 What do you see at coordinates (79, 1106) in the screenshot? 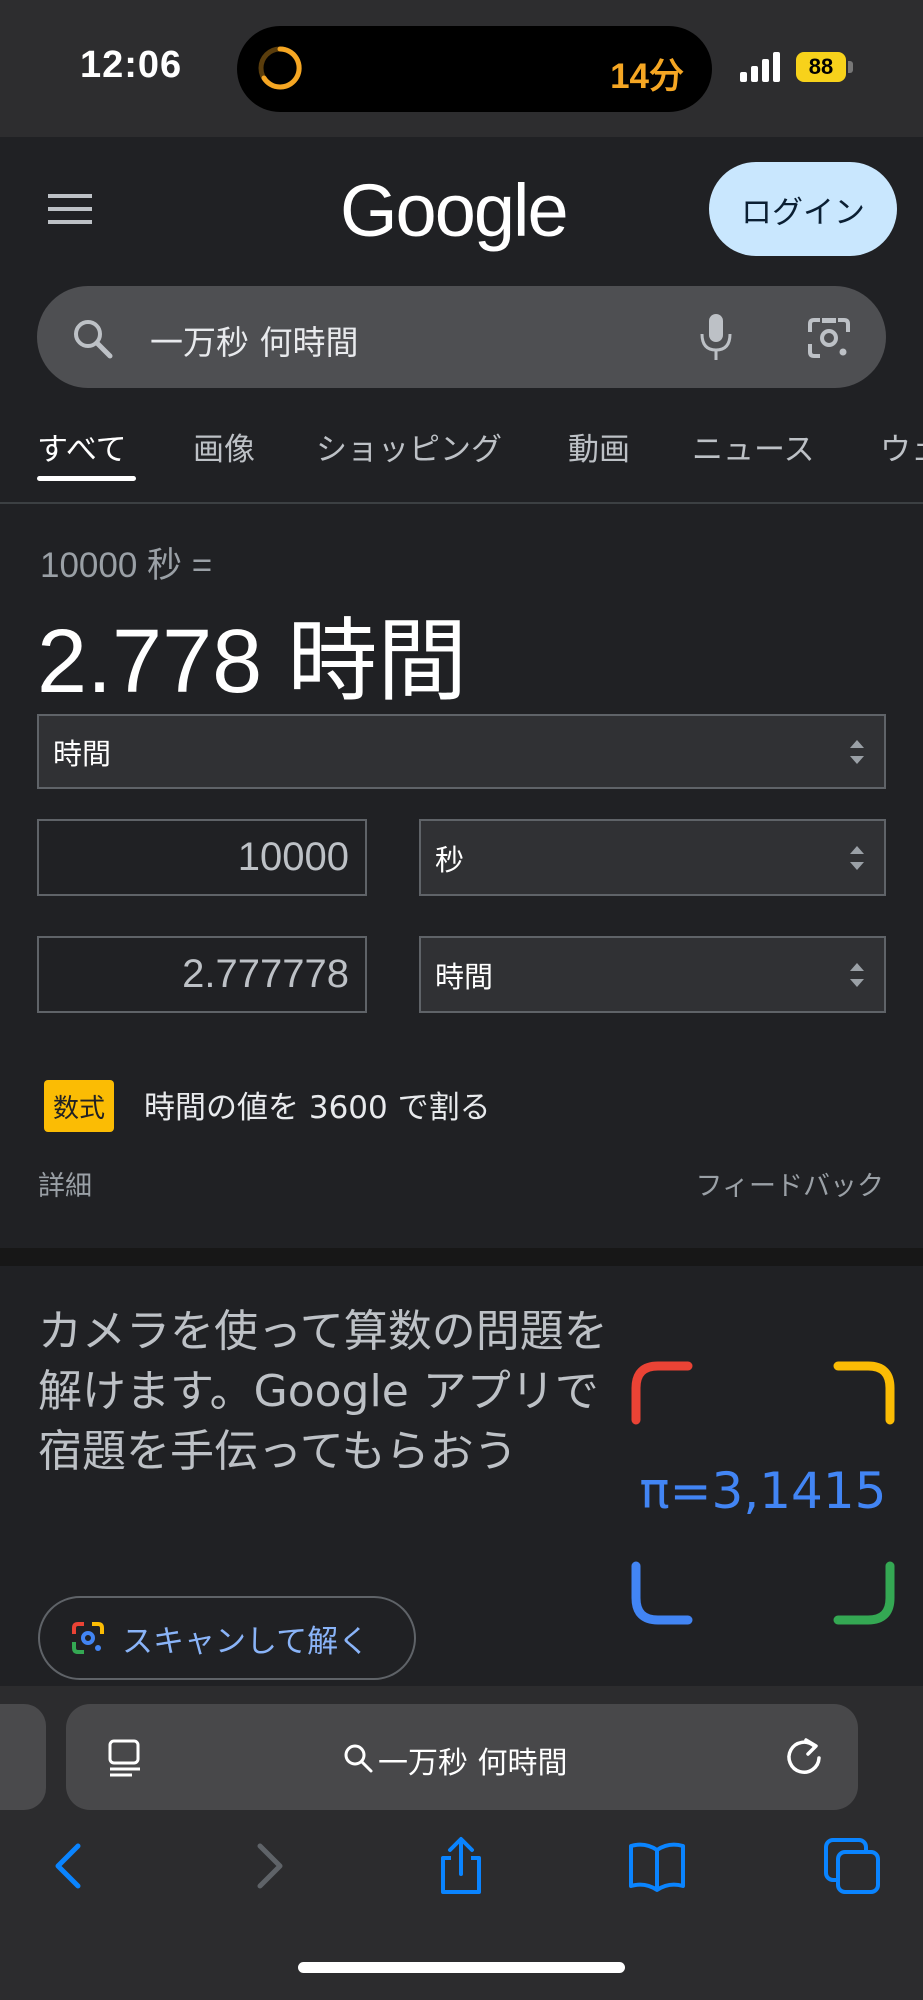
I see `formula-badge: 数式` at bounding box center [79, 1106].